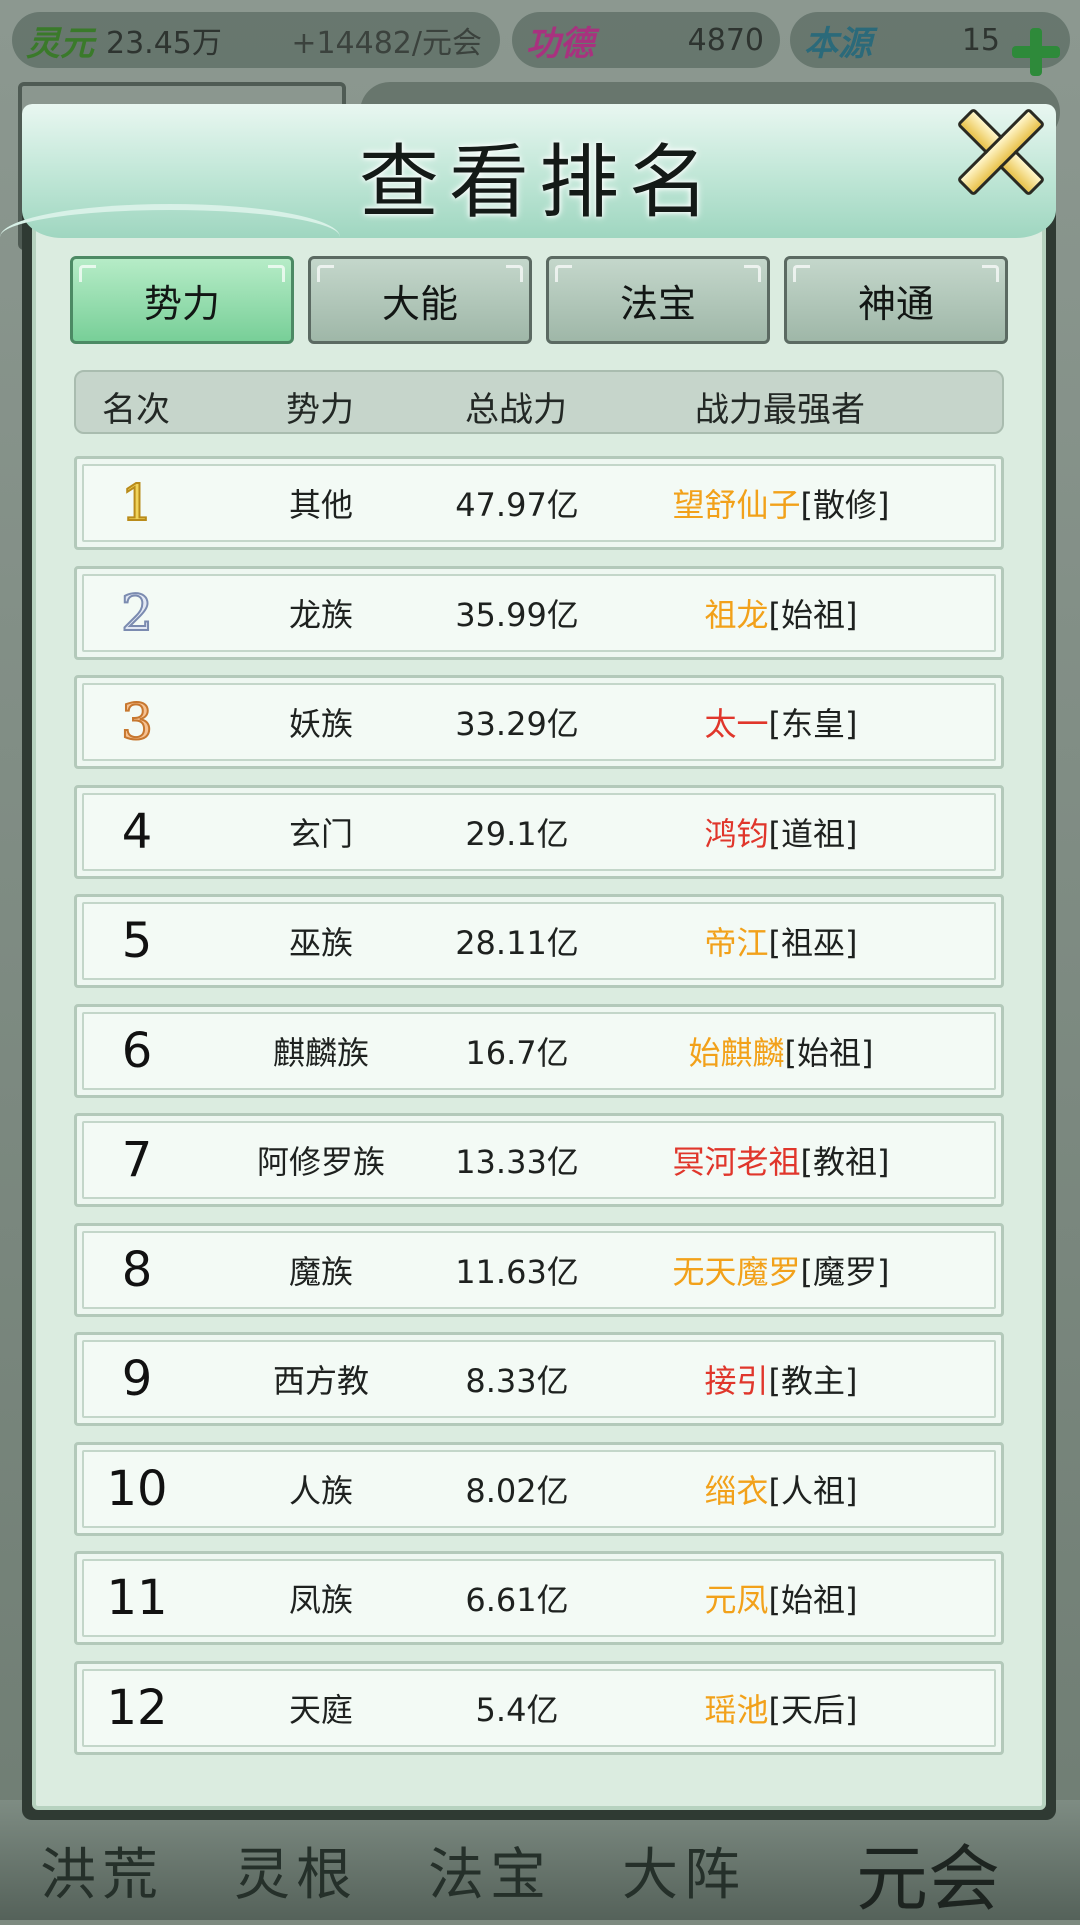 The height and width of the screenshot is (1925, 1080). Describe the element at coordinates (517, 1162) in the screenshot. I see `total-power: 13.33亿` at that location.